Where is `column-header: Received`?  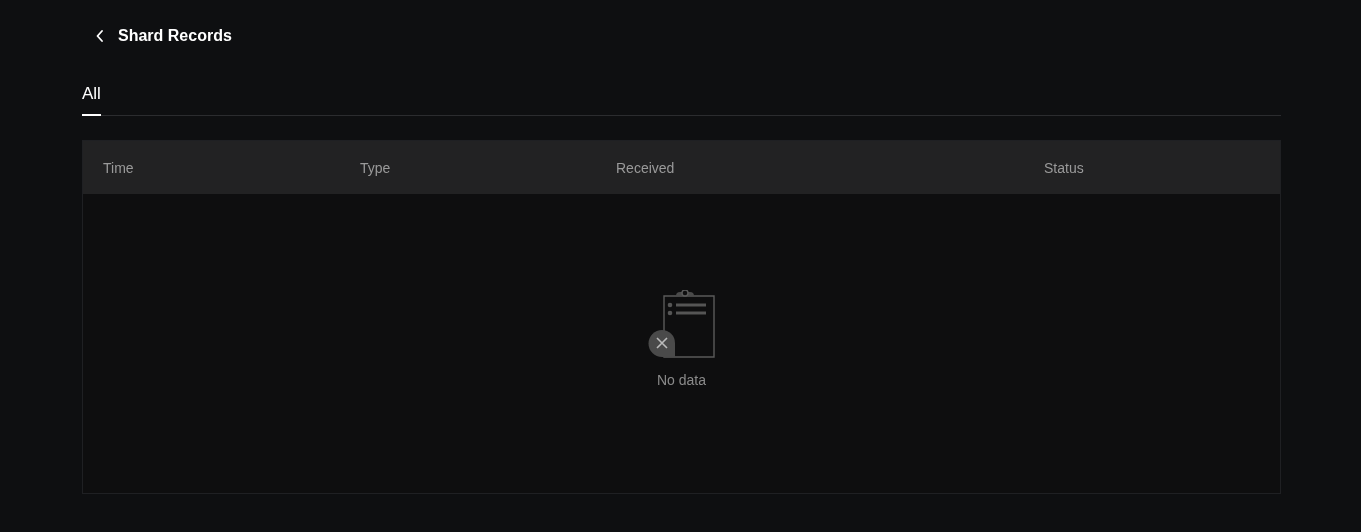 column-header: Received is located at coordinates (645, 167).